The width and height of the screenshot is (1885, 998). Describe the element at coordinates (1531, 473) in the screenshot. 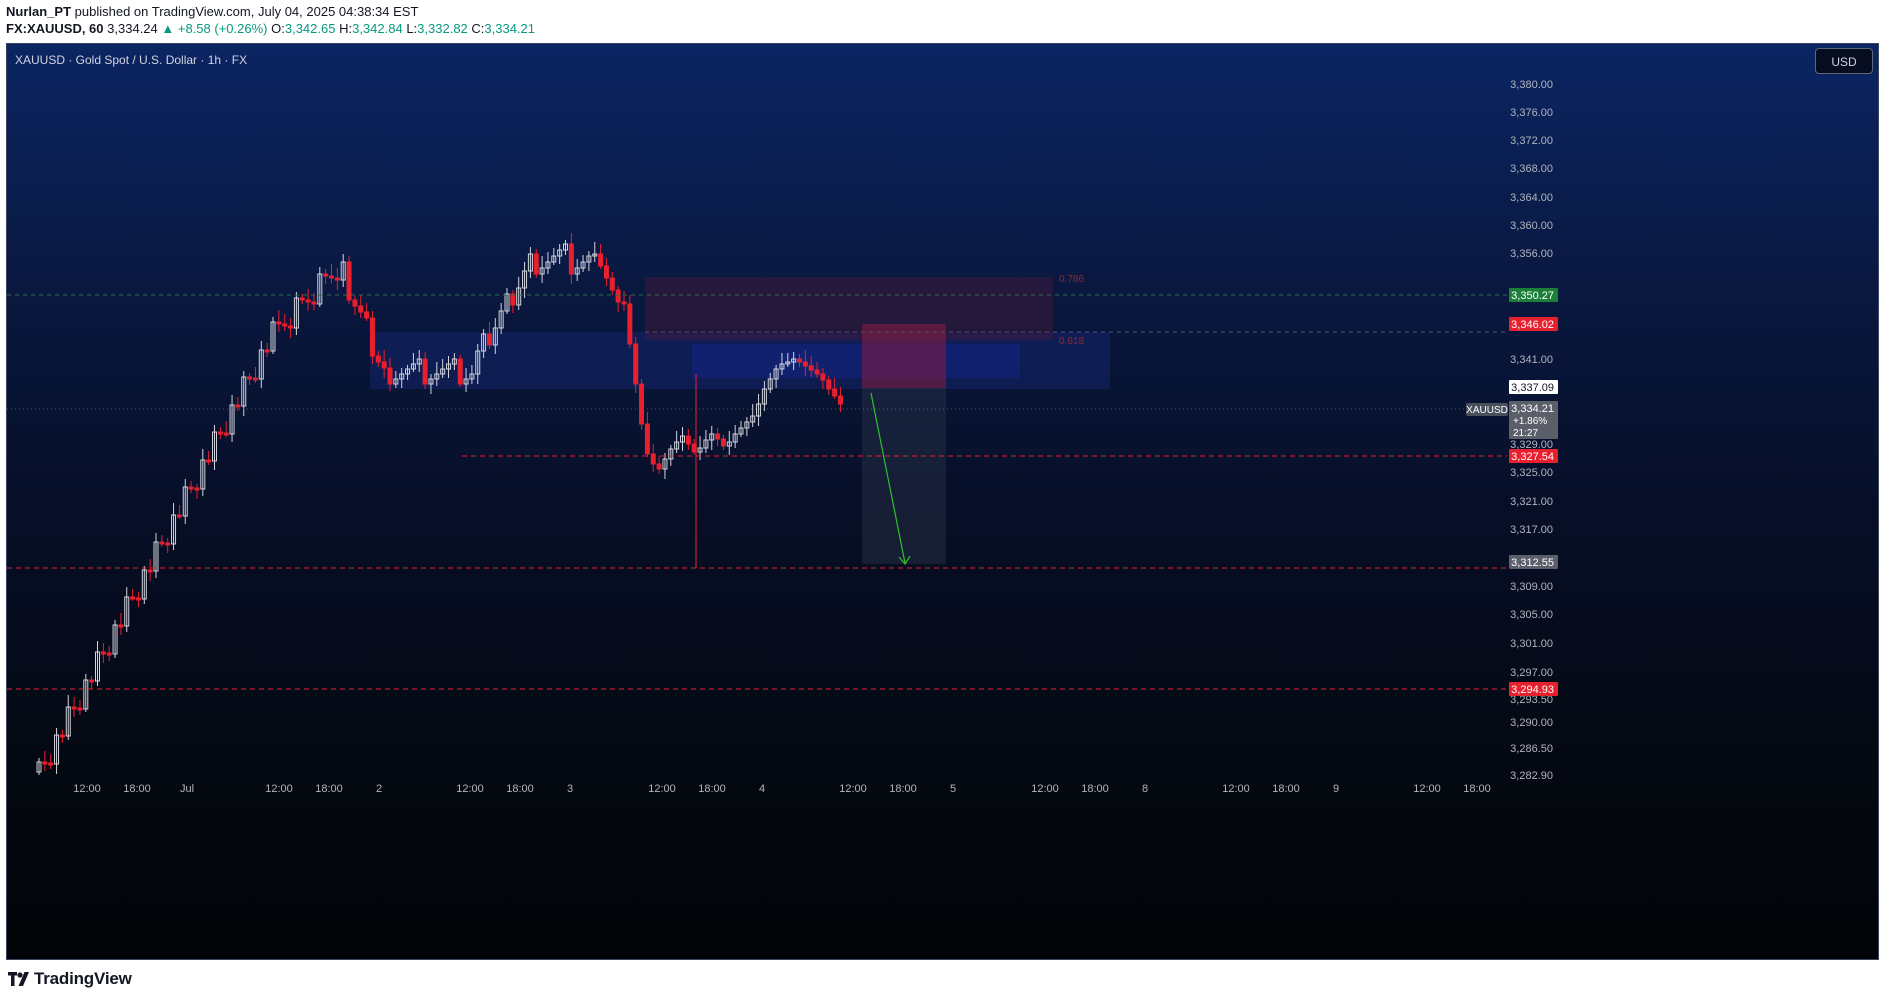

I see `price-axis-tick: 3,325.00` at that location.